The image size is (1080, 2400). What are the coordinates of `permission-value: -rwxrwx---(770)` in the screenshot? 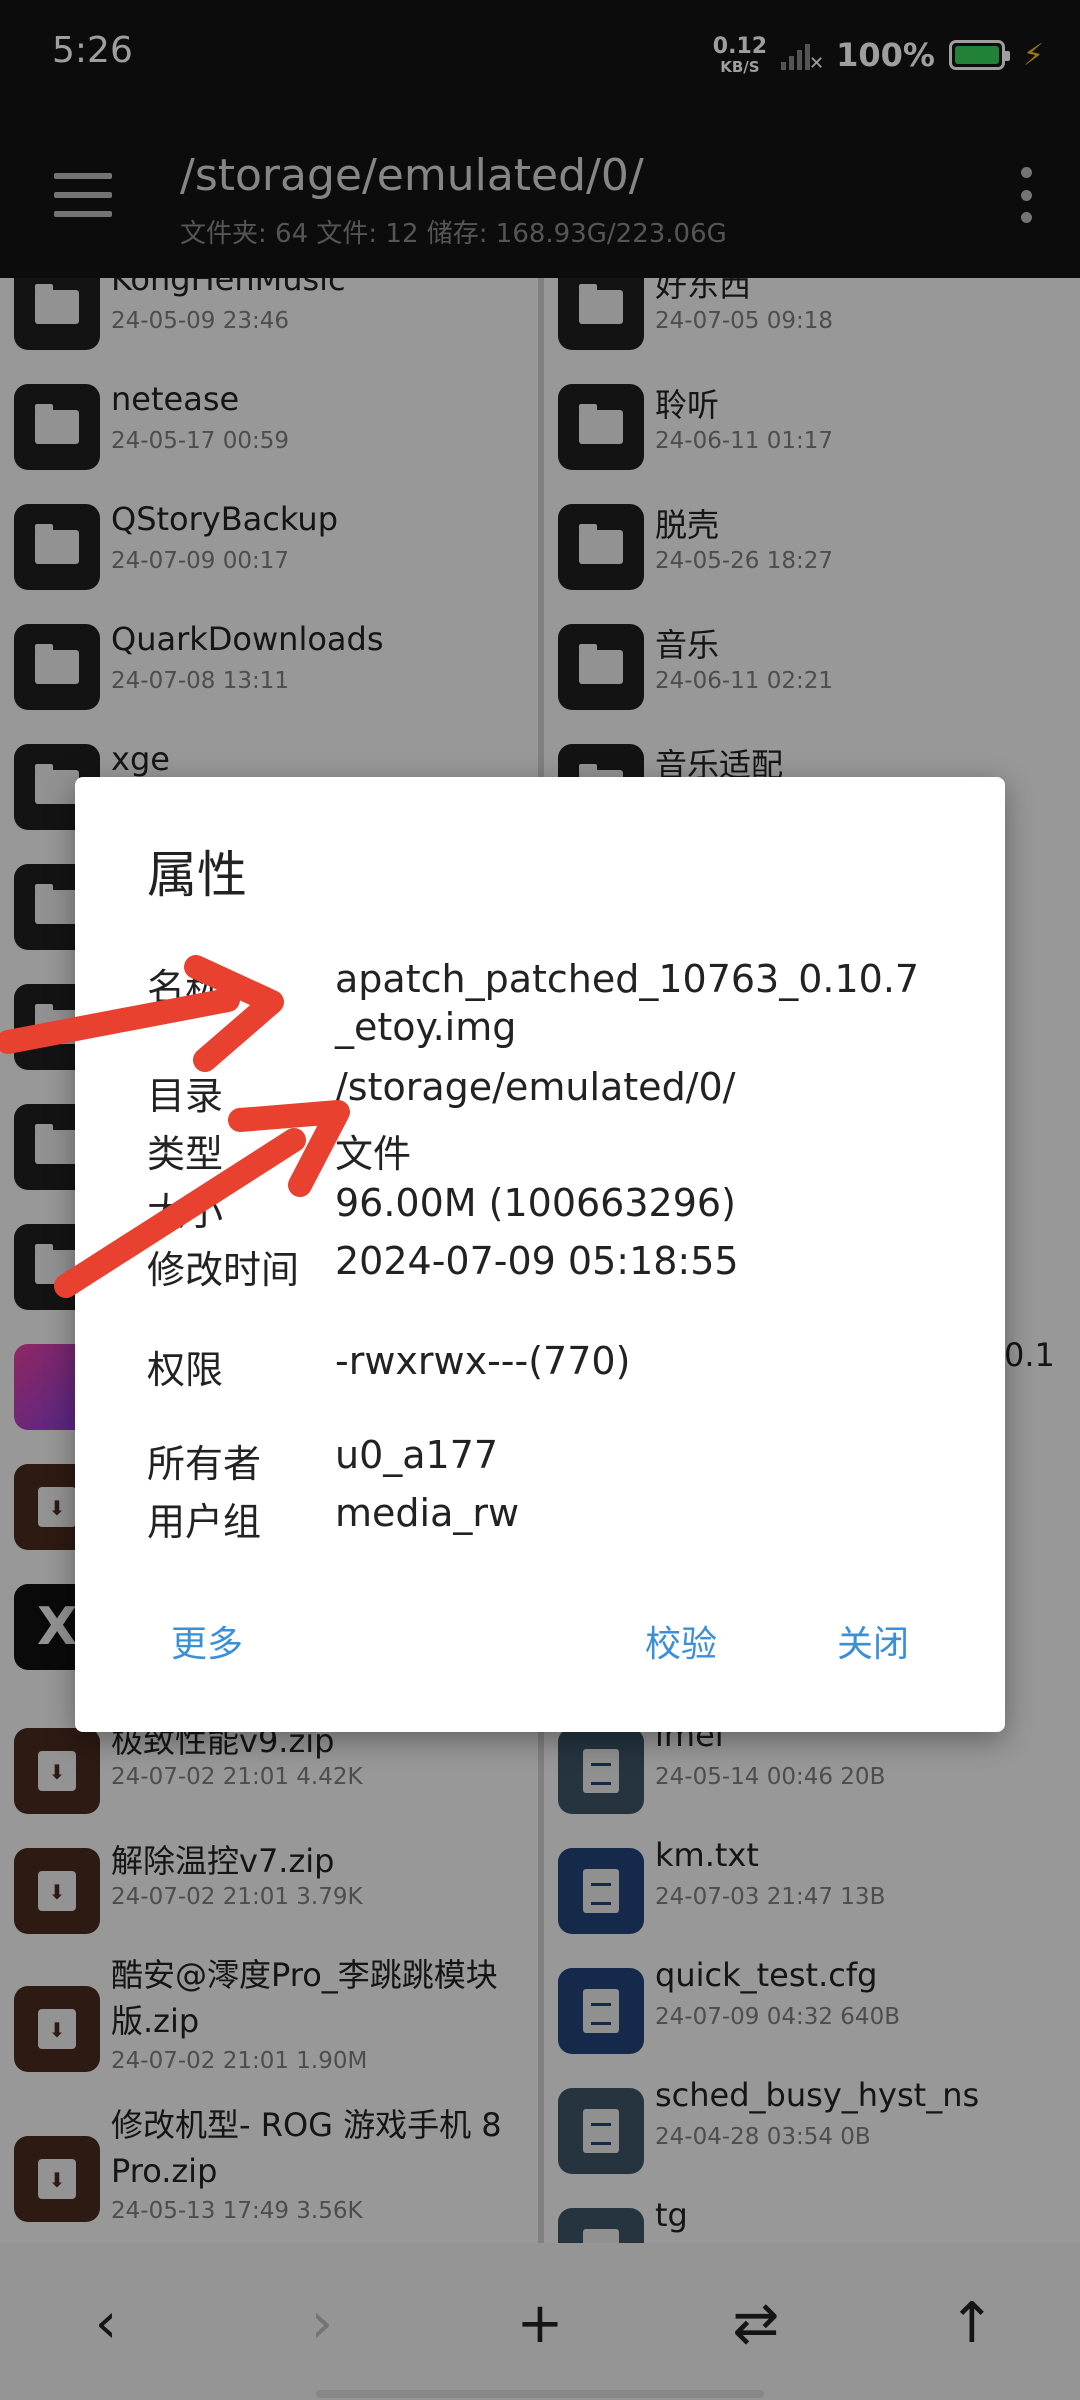 It's located at (483, 1361).